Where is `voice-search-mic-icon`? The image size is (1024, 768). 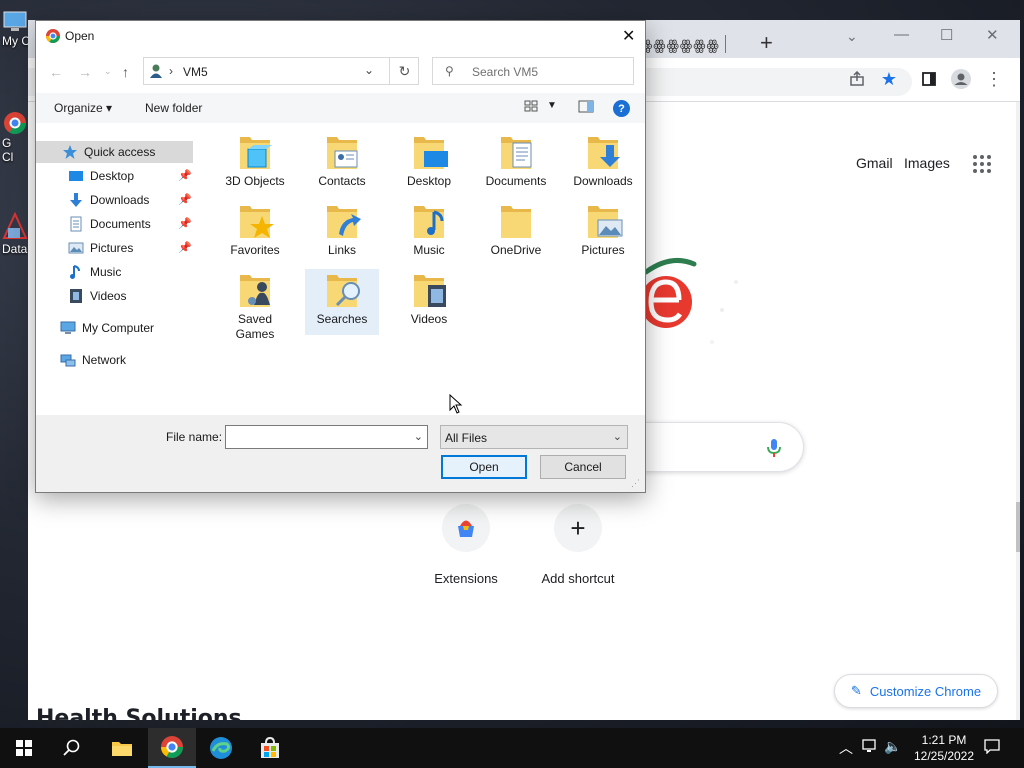
voice-search-mic-icon is located at coordinates (774, 448).